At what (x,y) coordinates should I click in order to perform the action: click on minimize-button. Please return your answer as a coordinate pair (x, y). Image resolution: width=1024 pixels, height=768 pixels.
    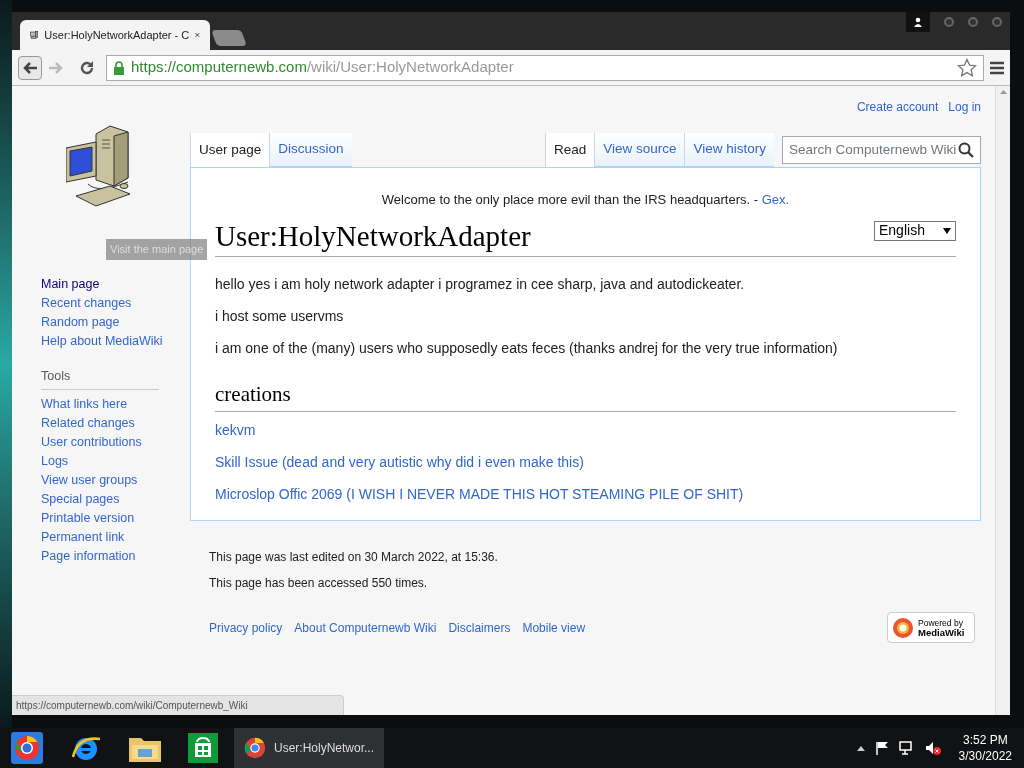
    Looking at the image, I should click on (949, 22).